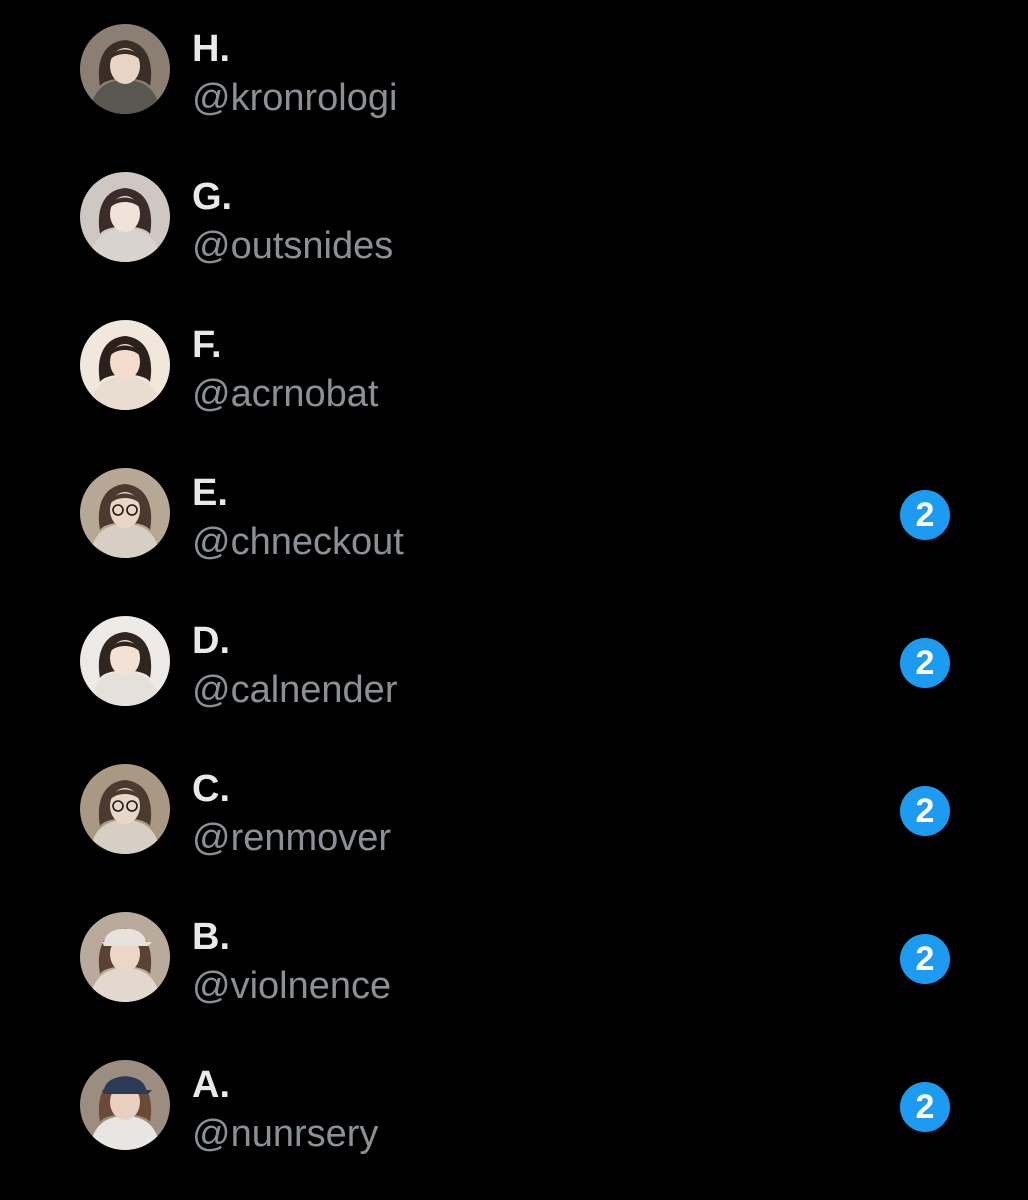 The image size is (1028, 1200). Describe the element at coordinates (514, 518) in the screenshot. I see `conversation-row: E. @chneckout 2` at that location.